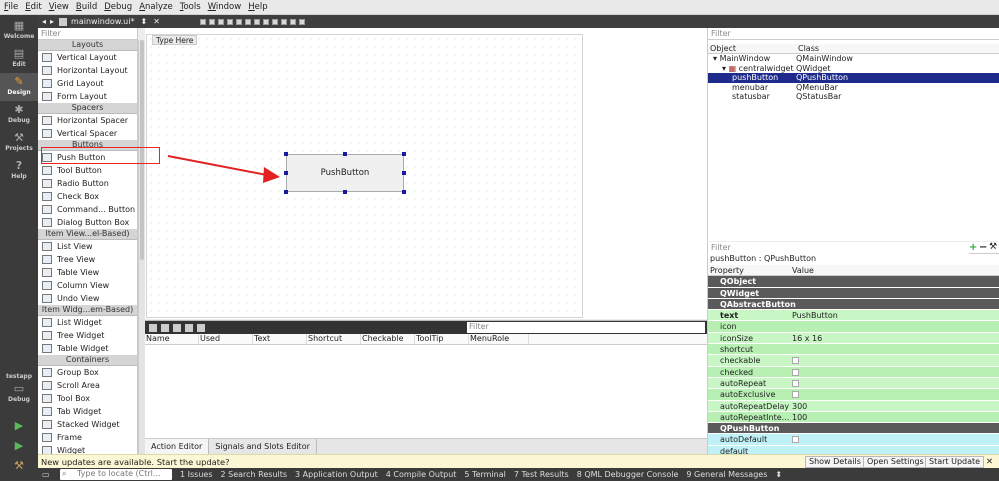 The height and width of the screenshot is (481, 999). I want to click on document-tab: mainwindow.ui*, so click(102, 21).